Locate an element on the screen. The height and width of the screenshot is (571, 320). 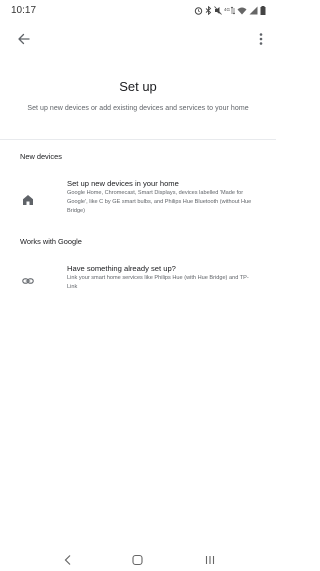
status-icons: 4G is located at coordinates (230, 10).